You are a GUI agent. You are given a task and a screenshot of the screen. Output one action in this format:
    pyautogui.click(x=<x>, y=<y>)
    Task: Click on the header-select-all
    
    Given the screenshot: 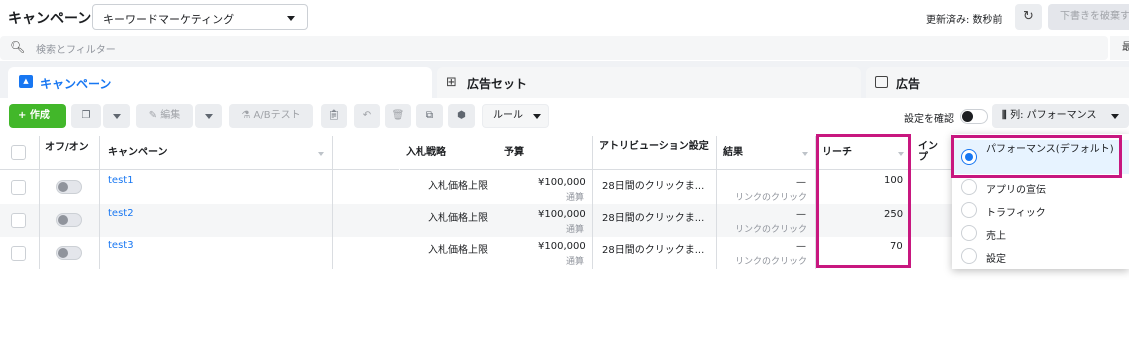 What is the action you would take?
    pyautogui.click(x=19, y=153)
    